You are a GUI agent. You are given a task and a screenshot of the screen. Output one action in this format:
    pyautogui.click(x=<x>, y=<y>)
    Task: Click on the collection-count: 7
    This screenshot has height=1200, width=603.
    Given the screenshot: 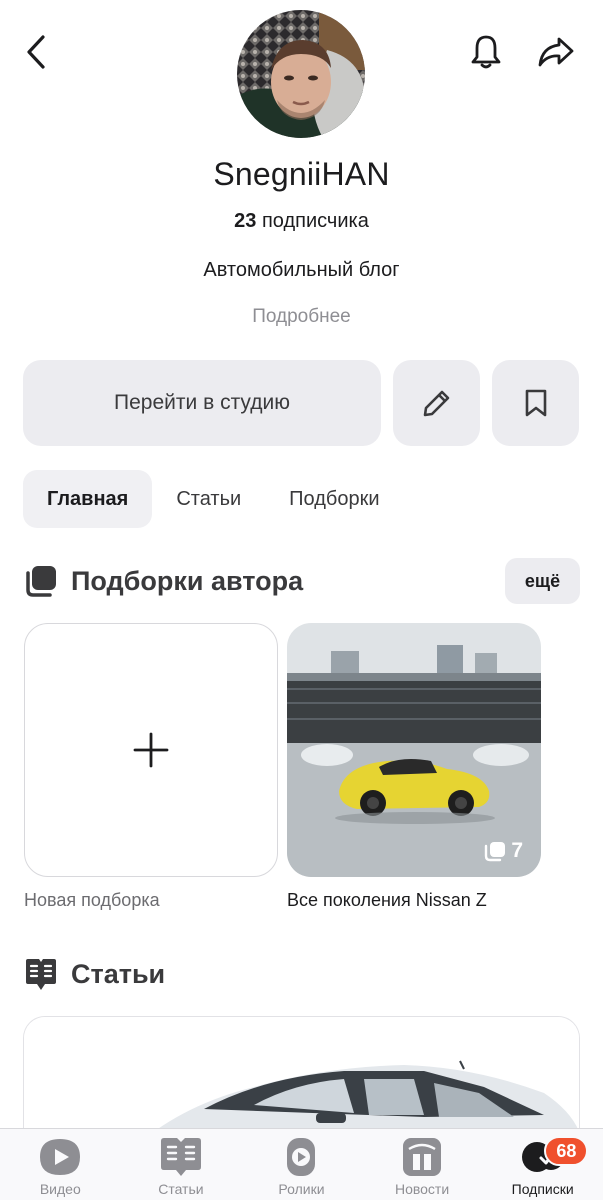 What is the action you would take?
    pyautogui.click(x=503, y=851)
    